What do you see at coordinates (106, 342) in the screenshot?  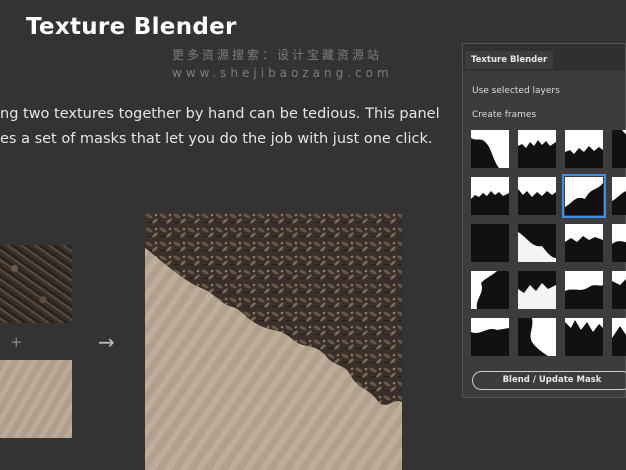 I see `arrow-right-icon: →` at bounding box center [106, 342].